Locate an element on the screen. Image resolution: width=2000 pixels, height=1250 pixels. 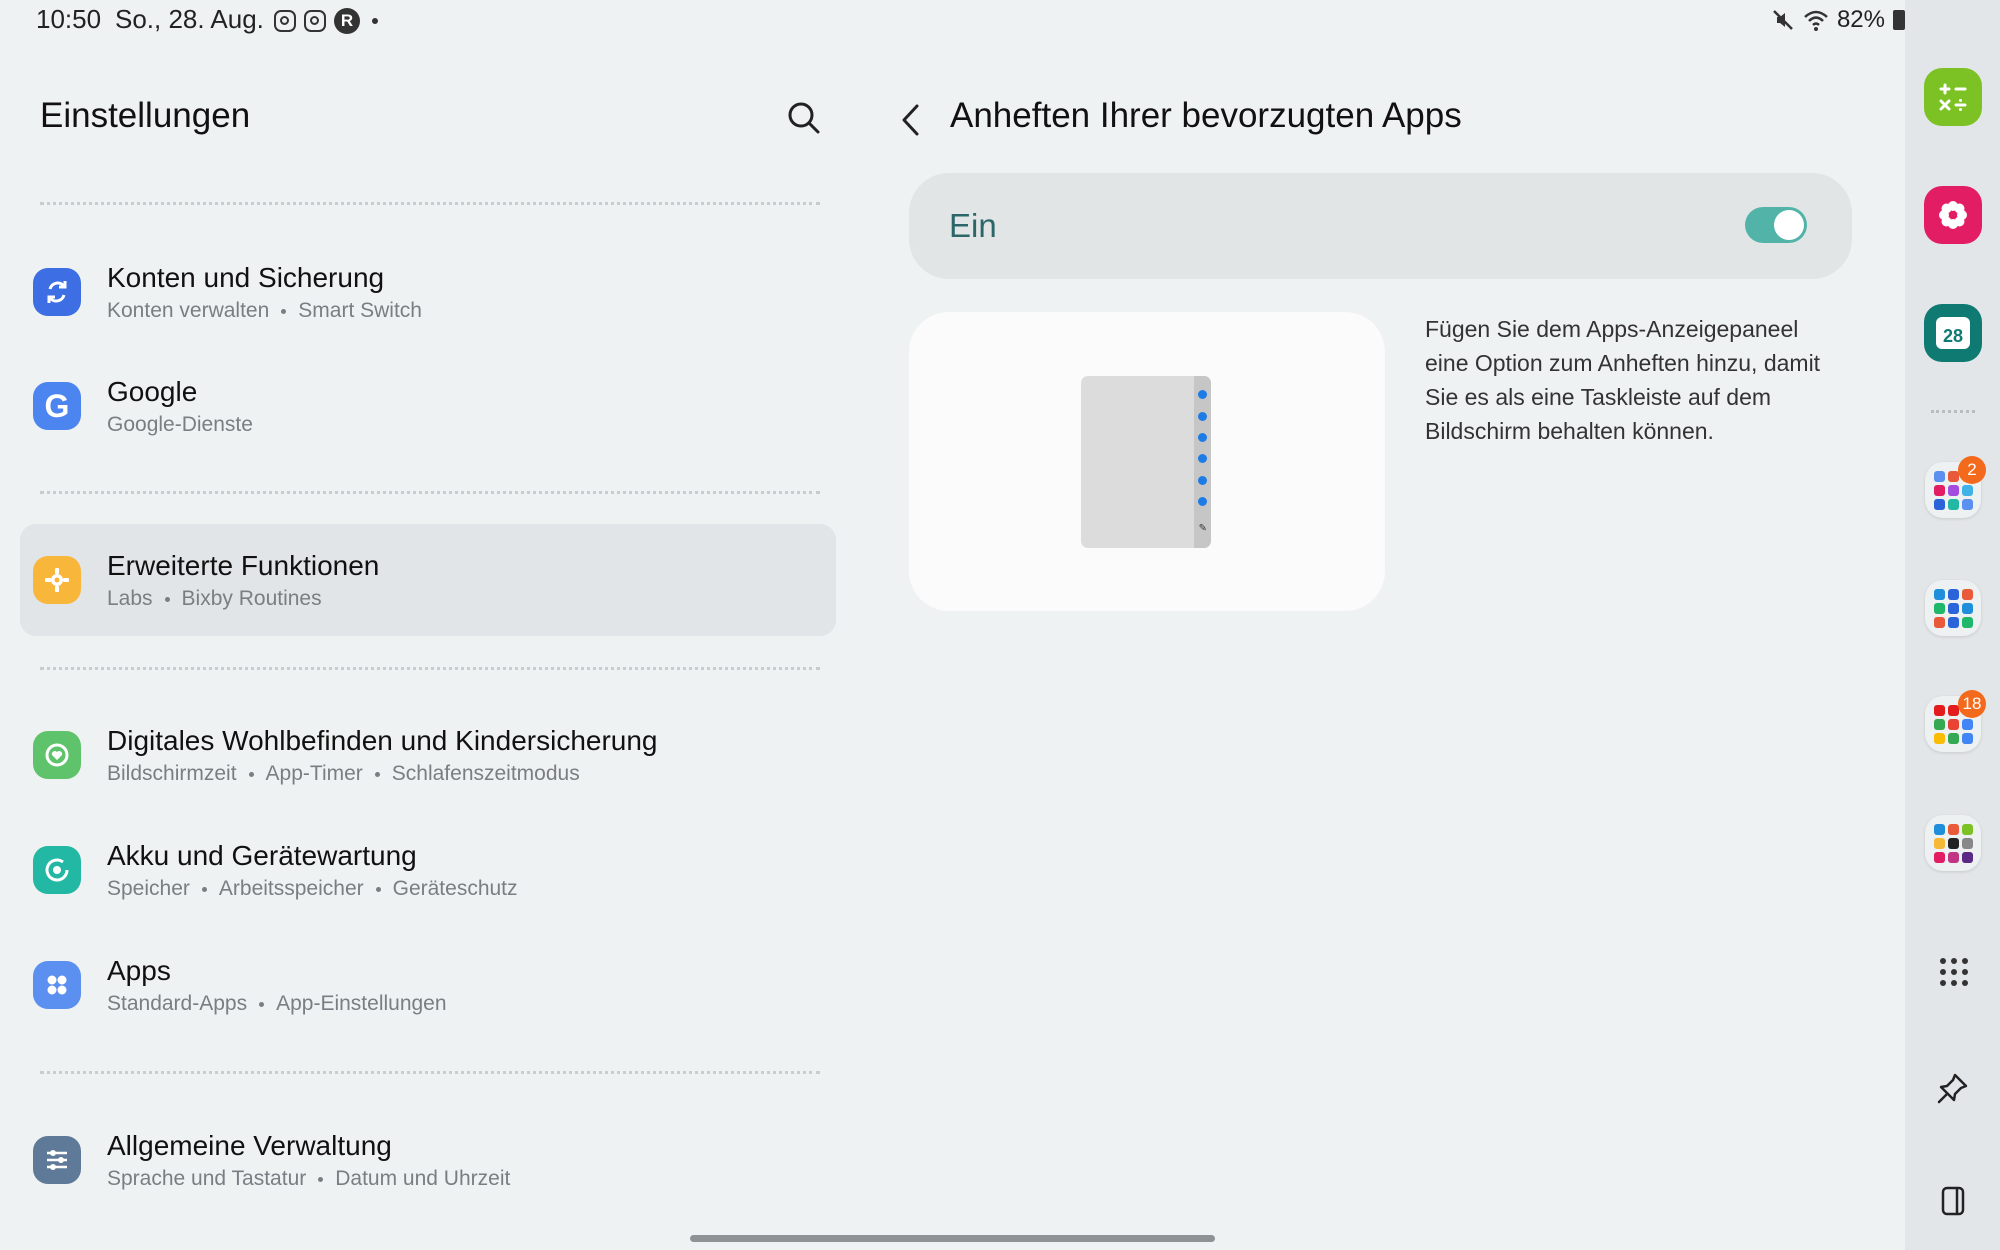
settings-item-title: Apps is located at coordinates (139, 970).